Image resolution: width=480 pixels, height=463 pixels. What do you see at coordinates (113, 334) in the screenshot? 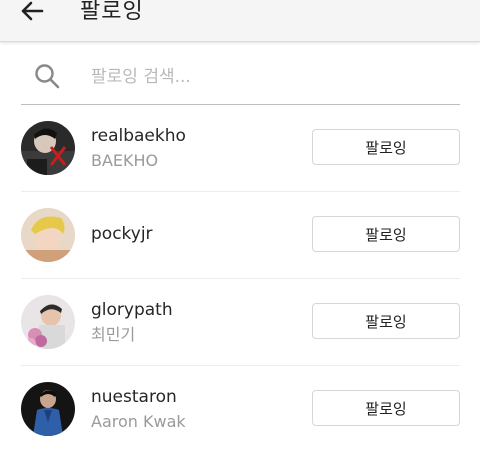
I see `full-name: 최민기` at bounding box center [113, 334].